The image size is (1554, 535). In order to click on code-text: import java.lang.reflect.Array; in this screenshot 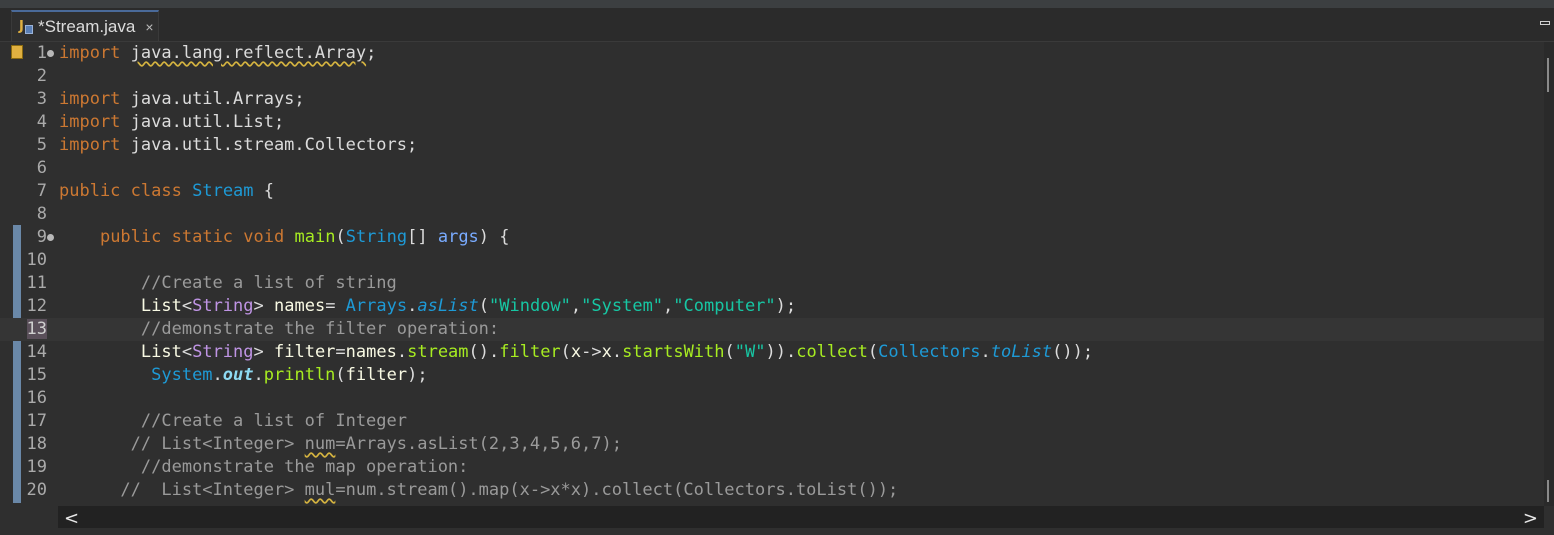, I will do `click(218, 53)`.